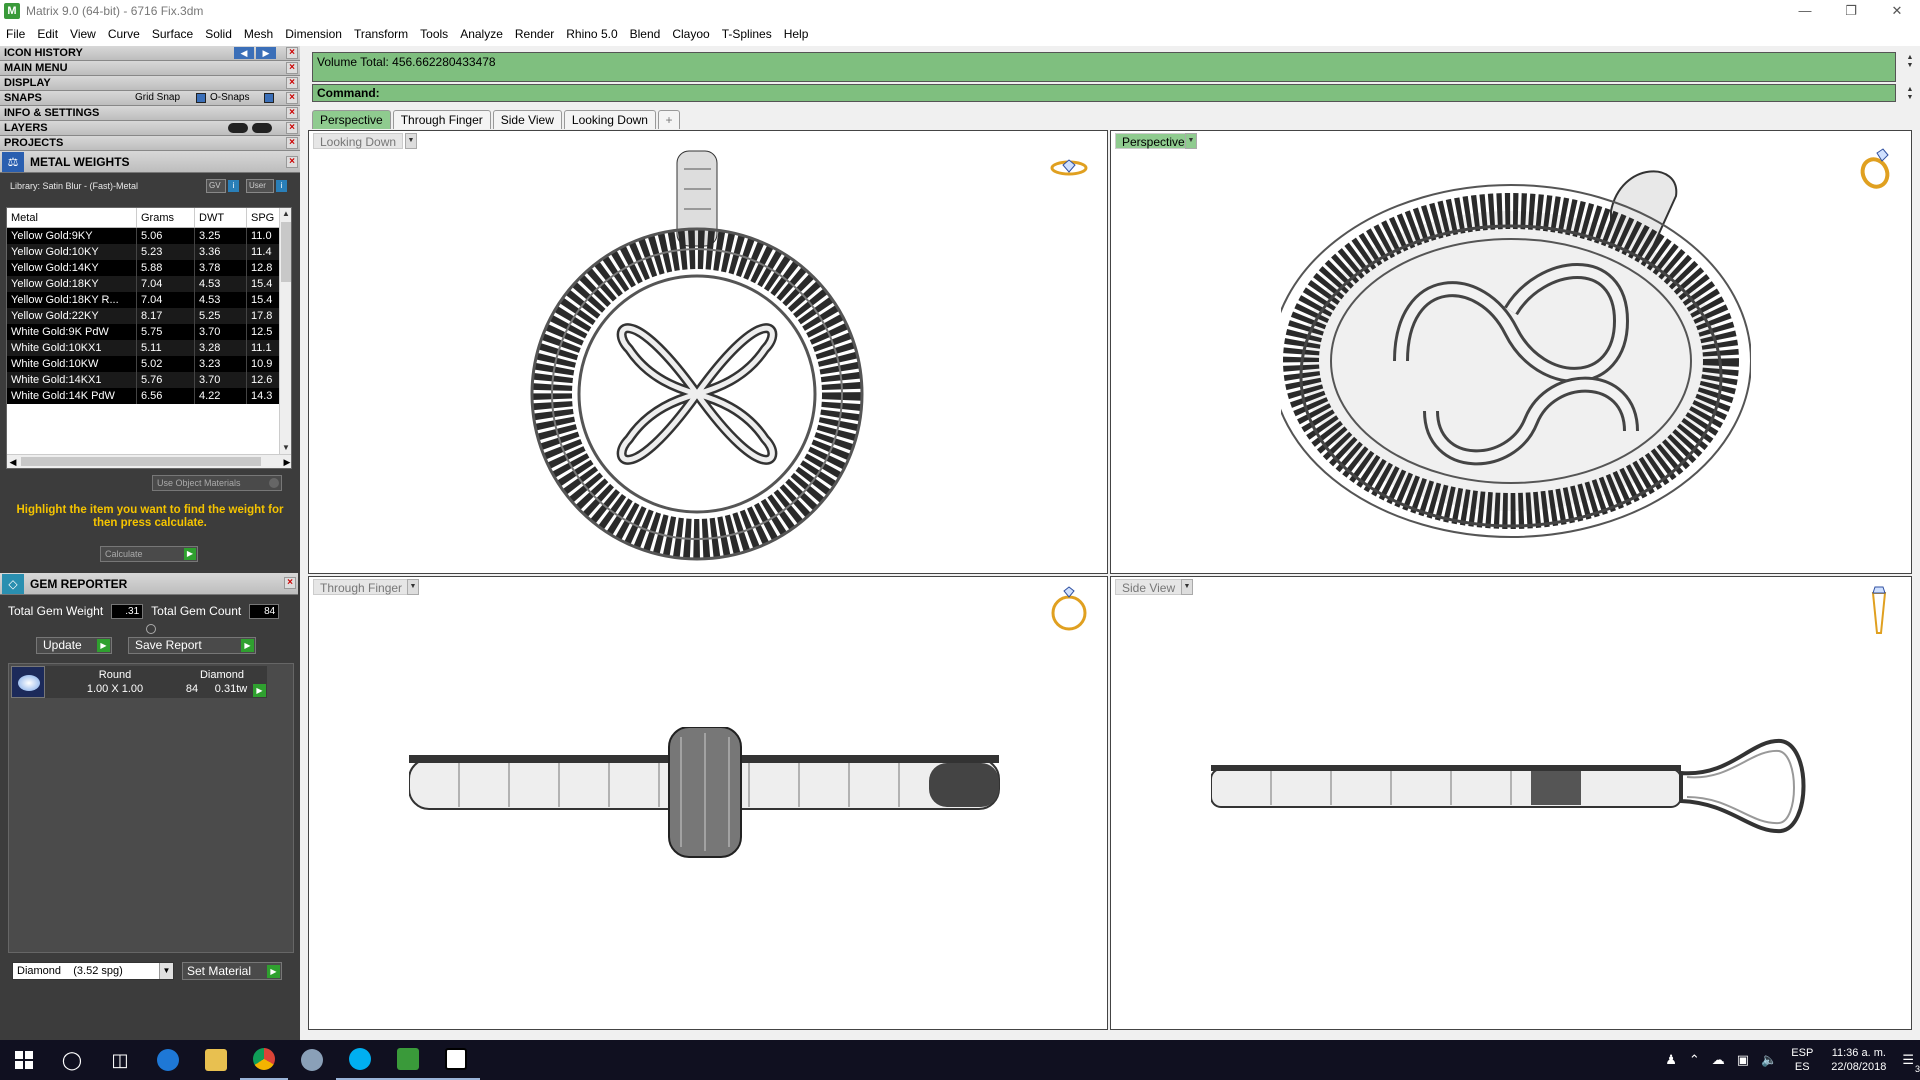 The width and height of the screenshot is (1920, 1080). Describe the element at coordinates (139, 682) in the screenshot. I see `list-item: Round Diamond 1.00 X 1.00 84 0.31tw ▶` at that location.